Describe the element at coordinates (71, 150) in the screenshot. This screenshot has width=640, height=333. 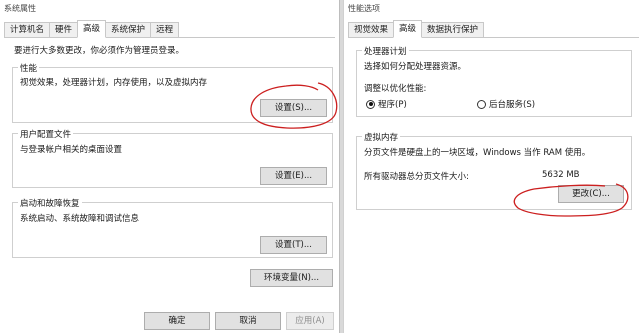
I see `user-profiles-desc: 与登录帐户相关的桌面设置` at that location.